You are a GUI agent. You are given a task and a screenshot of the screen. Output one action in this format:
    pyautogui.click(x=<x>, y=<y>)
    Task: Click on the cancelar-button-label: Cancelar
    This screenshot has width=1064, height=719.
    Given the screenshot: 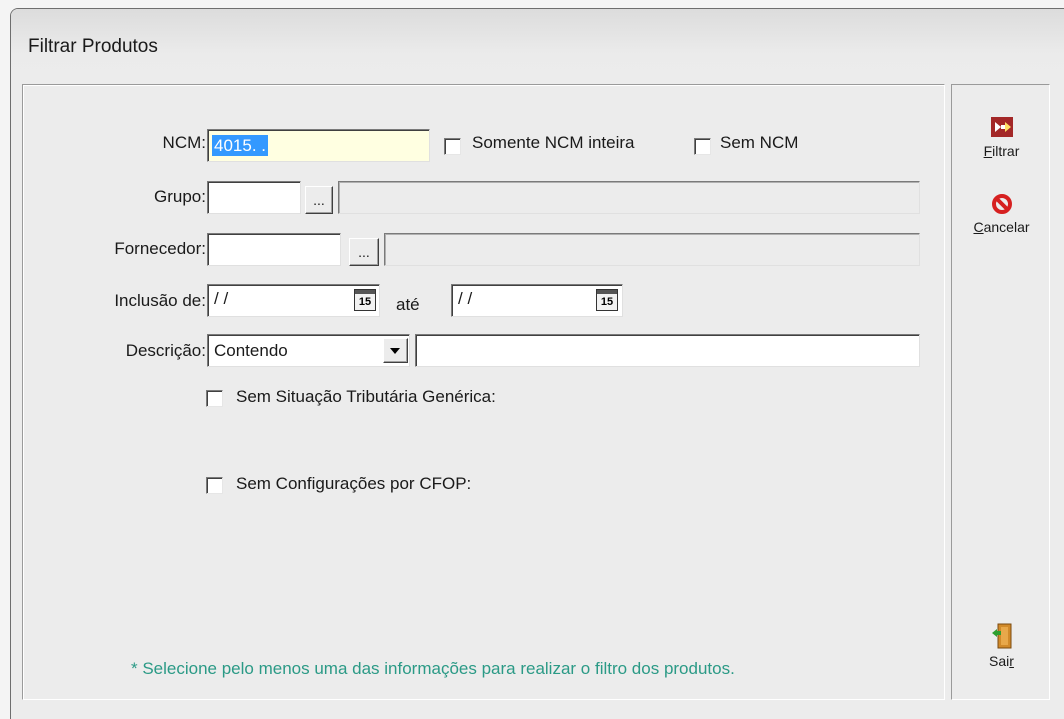 What is the action you would take?
    pyautogui.click(x=1001, y=227)
    